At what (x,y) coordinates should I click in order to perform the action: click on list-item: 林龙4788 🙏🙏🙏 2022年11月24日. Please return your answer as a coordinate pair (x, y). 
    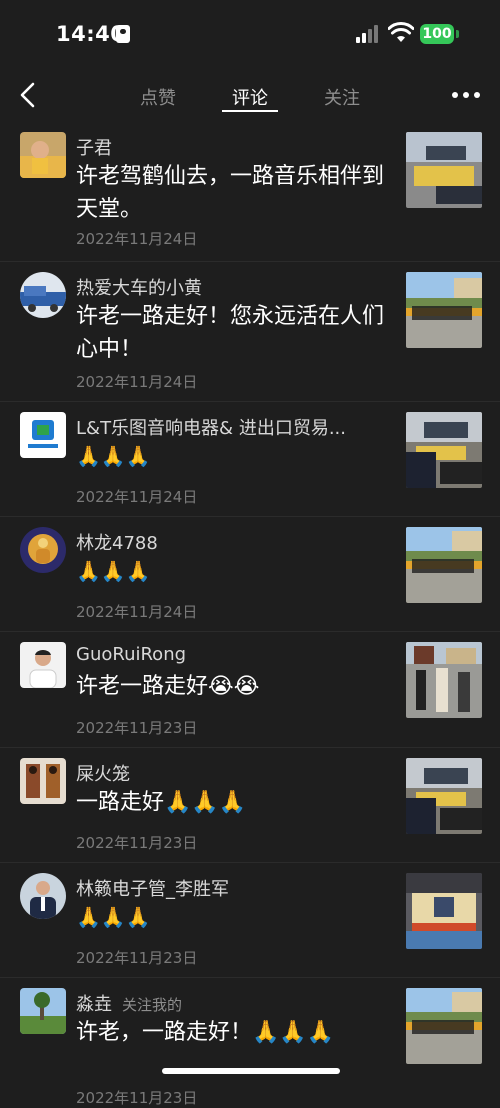
    Looking at the image, I should click on (250, 574).